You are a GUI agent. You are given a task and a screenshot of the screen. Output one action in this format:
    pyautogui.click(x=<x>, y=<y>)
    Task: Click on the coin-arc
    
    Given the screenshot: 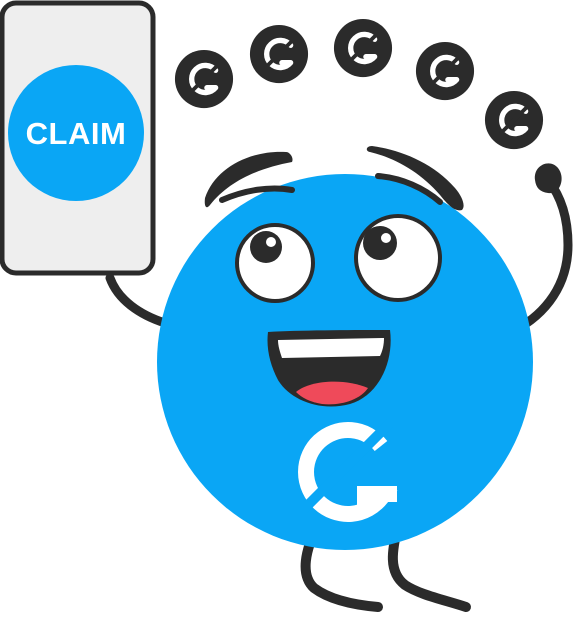 What is the action you would take?
    pyautogui.click(x=359, y=84)
    